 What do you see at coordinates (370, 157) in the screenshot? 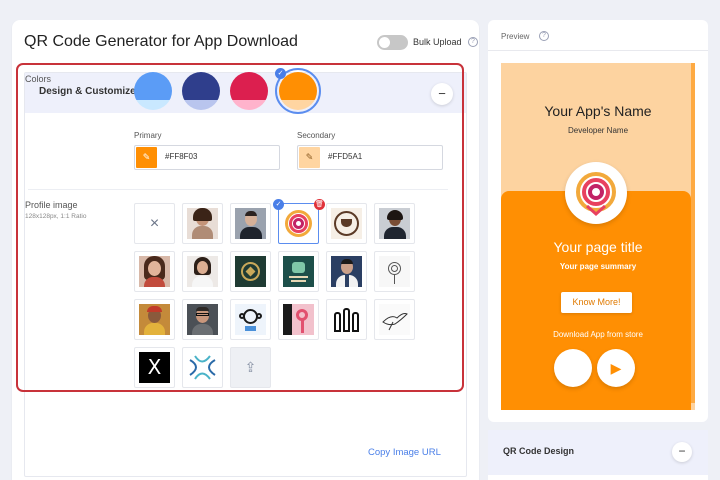
I see `secondary-color-field: ✎ #FFD5A1` at bounding box center [370, 157].